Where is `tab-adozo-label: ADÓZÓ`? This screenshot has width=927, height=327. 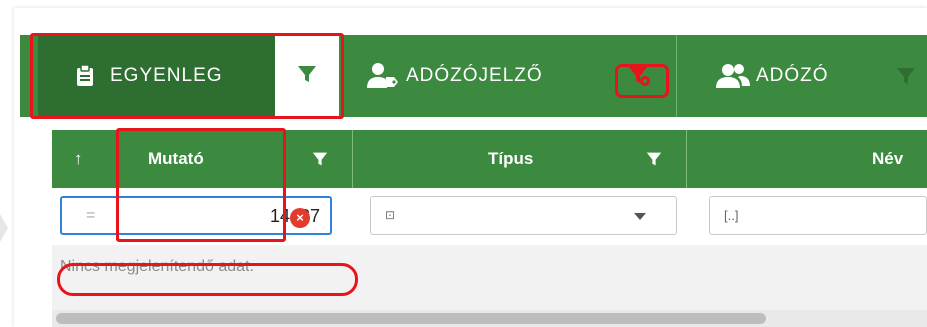
tab-adozo-label: ADÓZÓ is located at coordinates (792, 75).